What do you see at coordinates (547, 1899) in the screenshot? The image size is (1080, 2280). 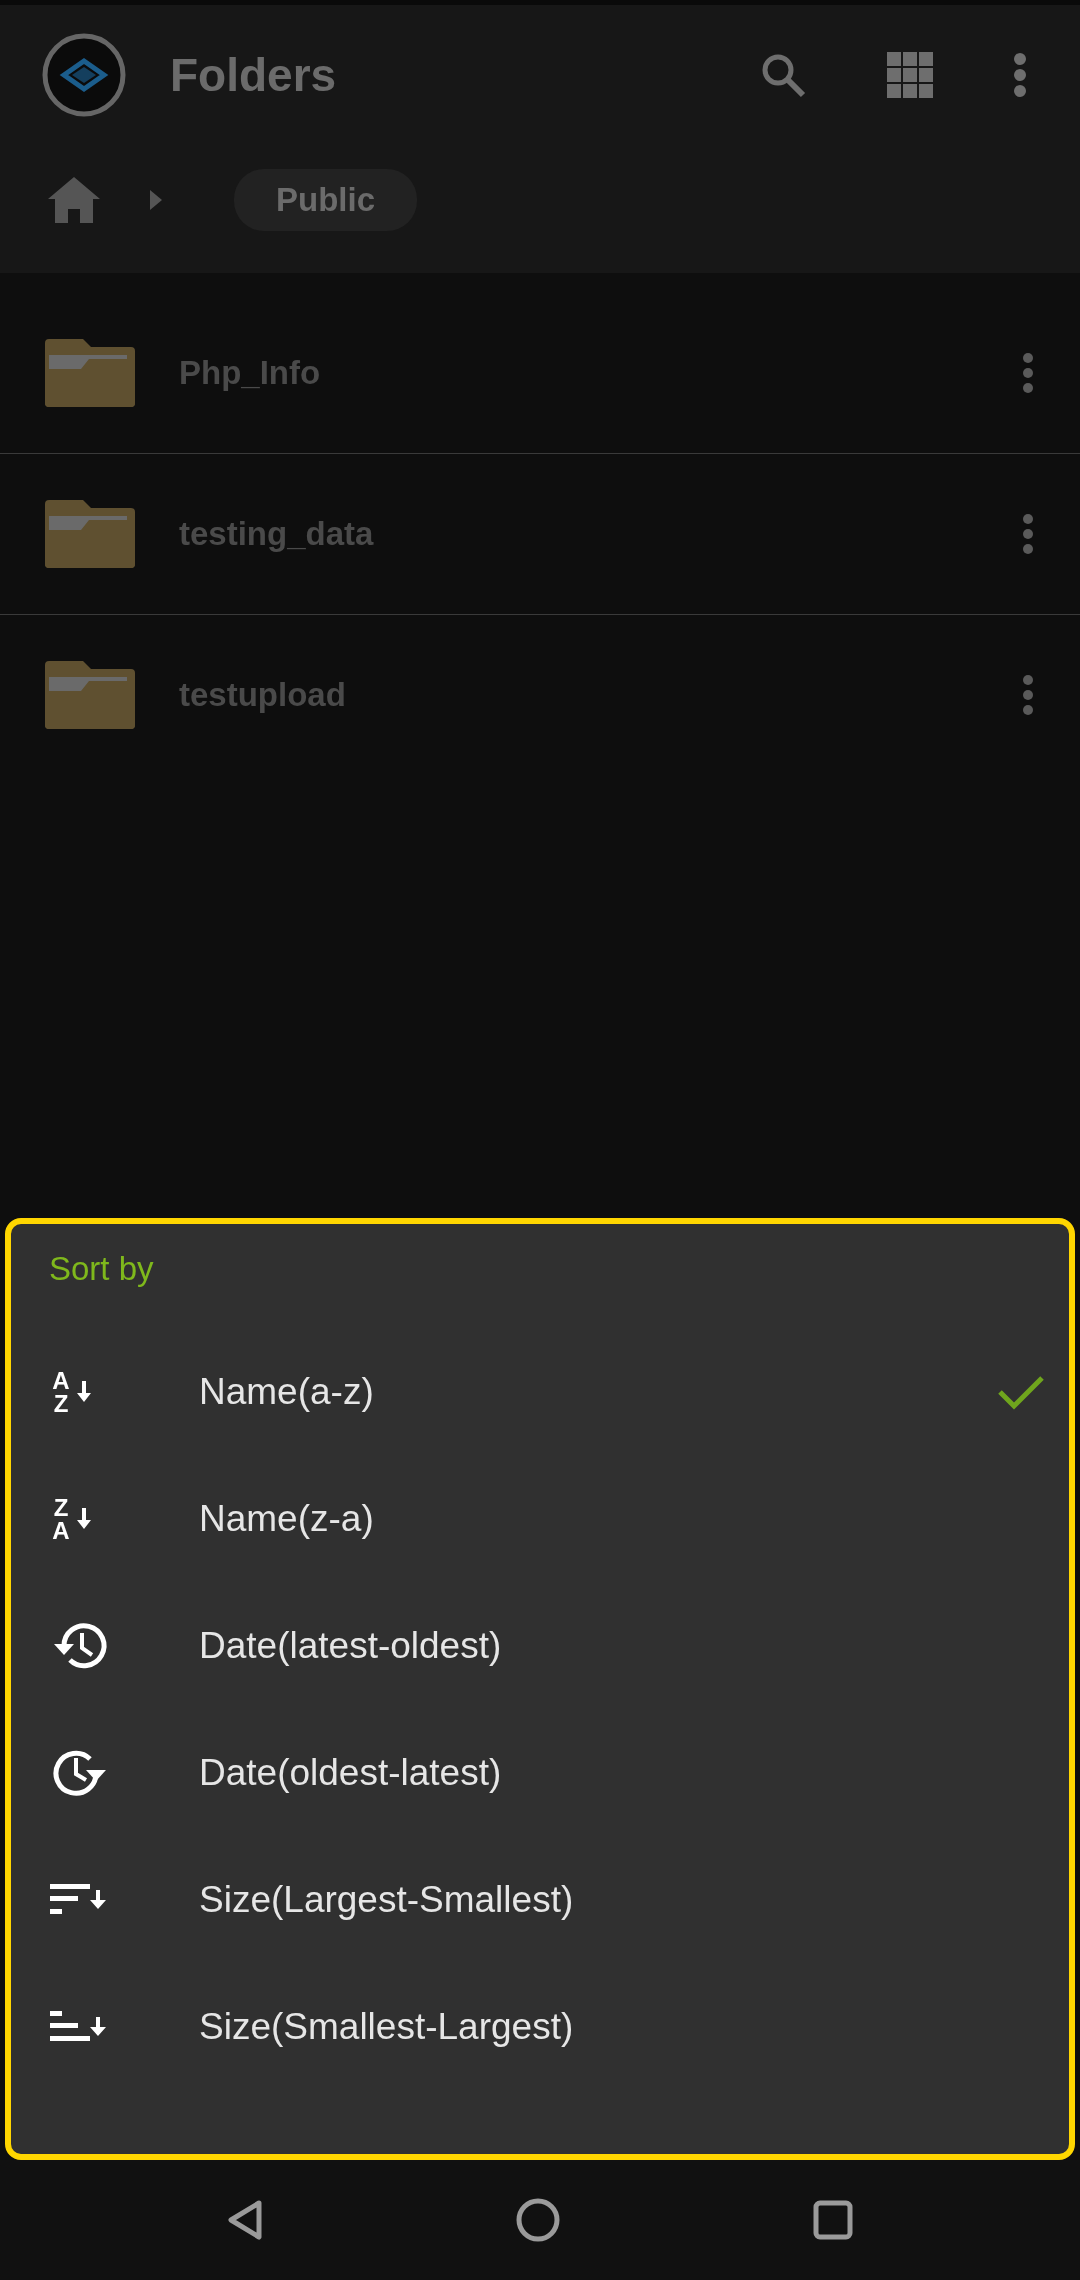 I see `sort-option: Size(Largest-Smallest)` at bounding box center [547, 1899].